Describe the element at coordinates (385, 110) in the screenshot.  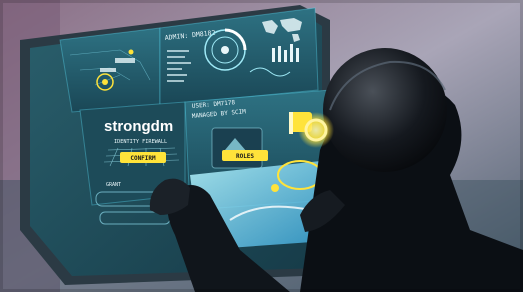
I see `helmet` at that location.